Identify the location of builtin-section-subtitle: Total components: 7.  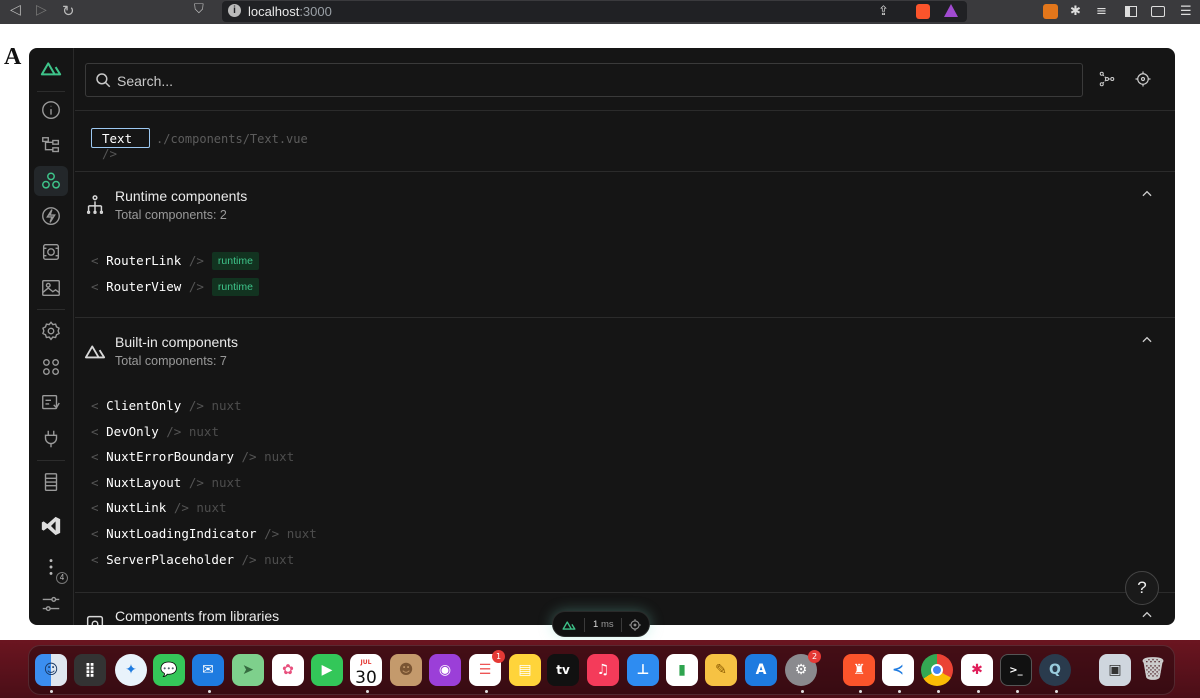
(171, 361).